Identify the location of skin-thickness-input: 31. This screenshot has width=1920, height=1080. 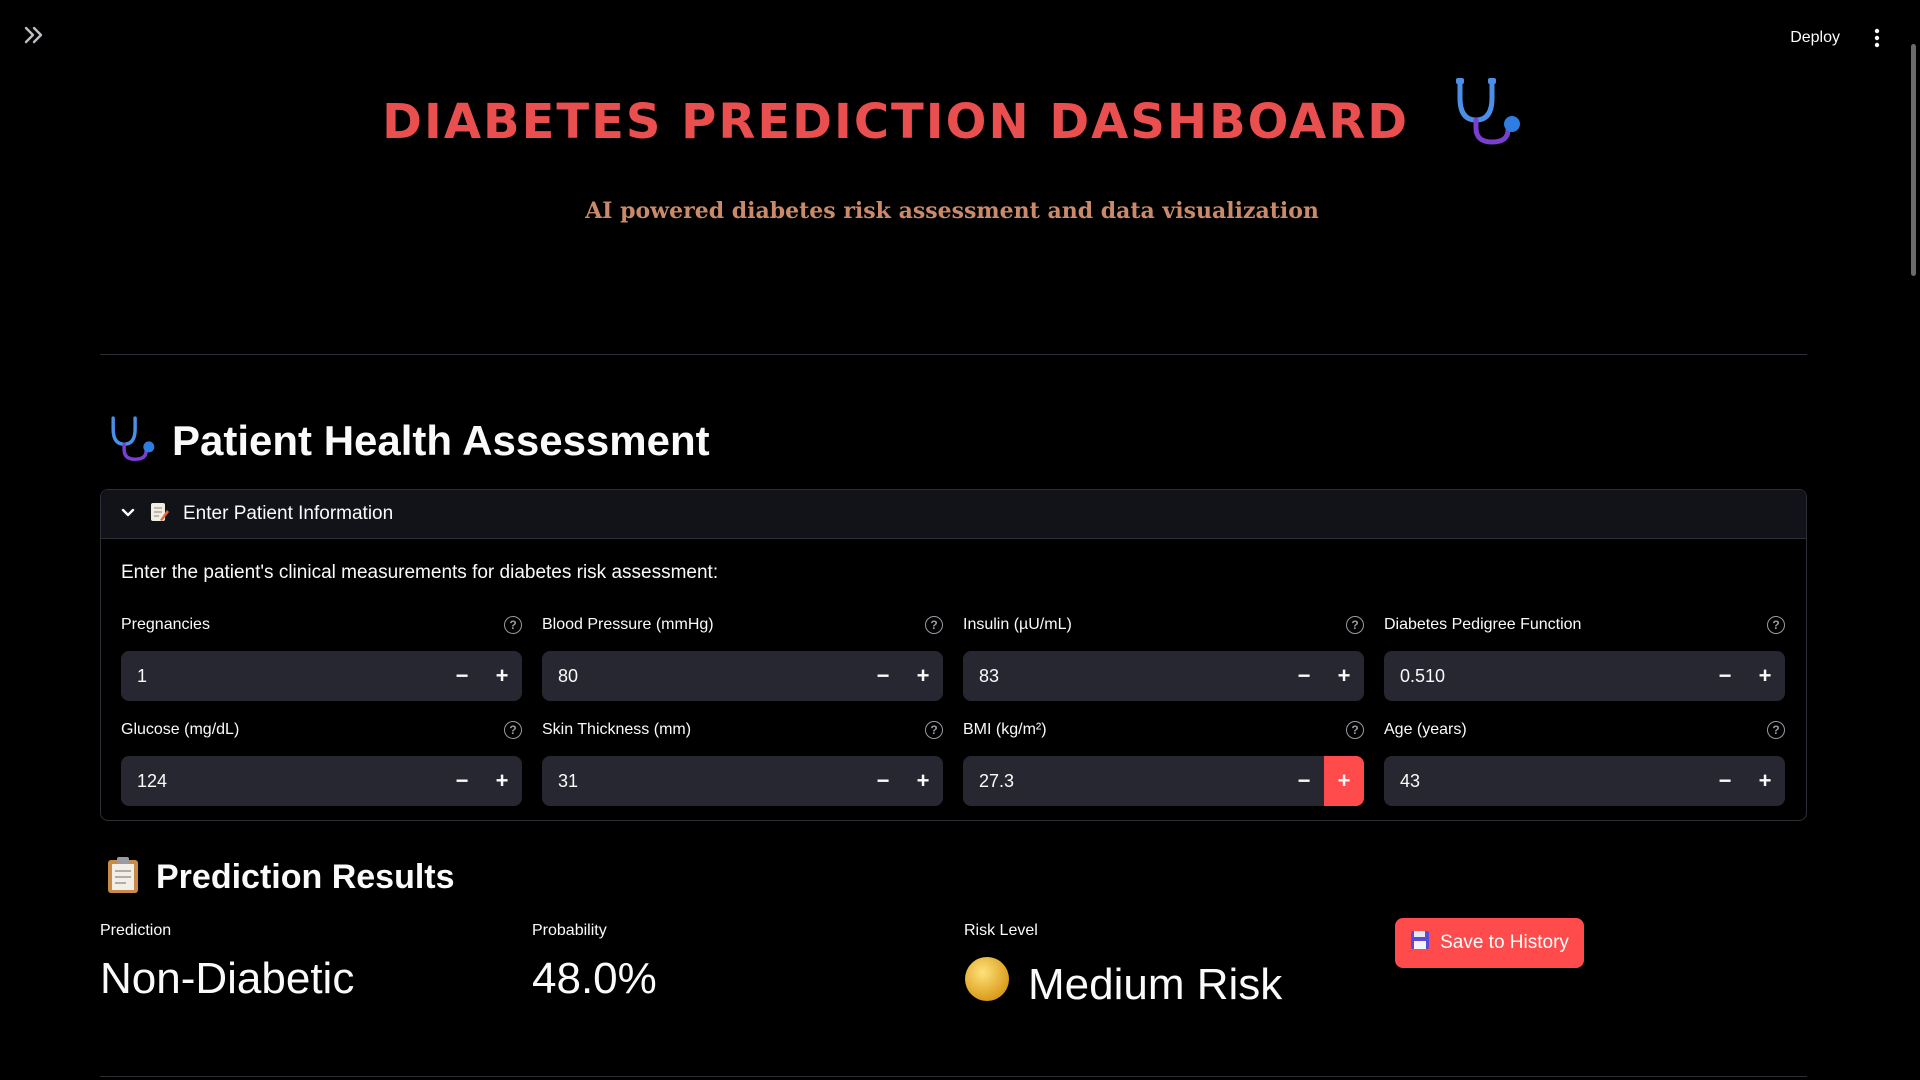
(702, 781).